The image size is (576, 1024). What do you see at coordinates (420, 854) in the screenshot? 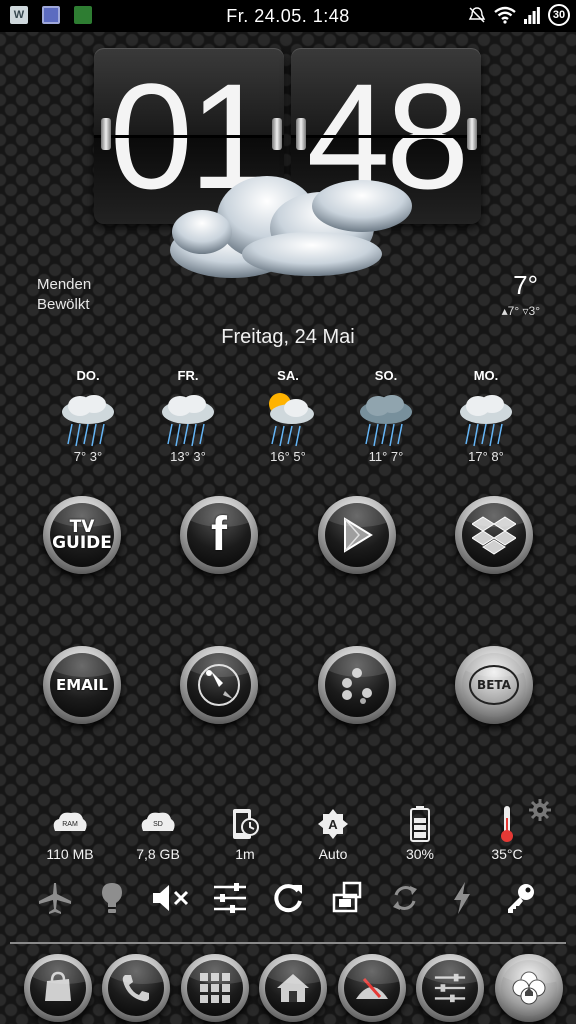
I see `battery-value: 30%` at bounding box center [420, 854].